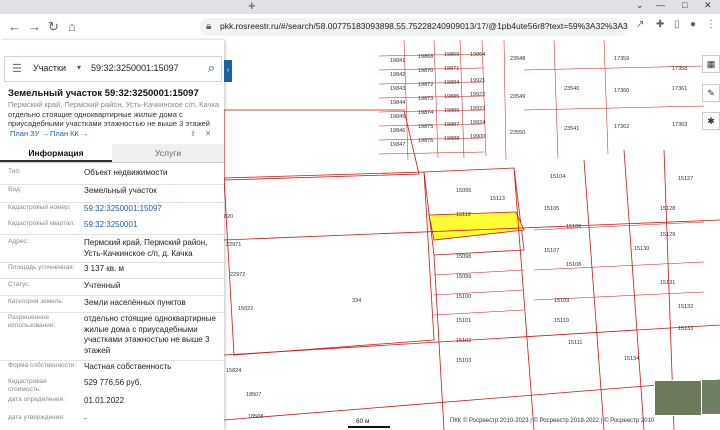  What do you see at coordinates (233, 371) in the screenshot?
I see `parcel-label: 15824` at bounding box center [233, 371].